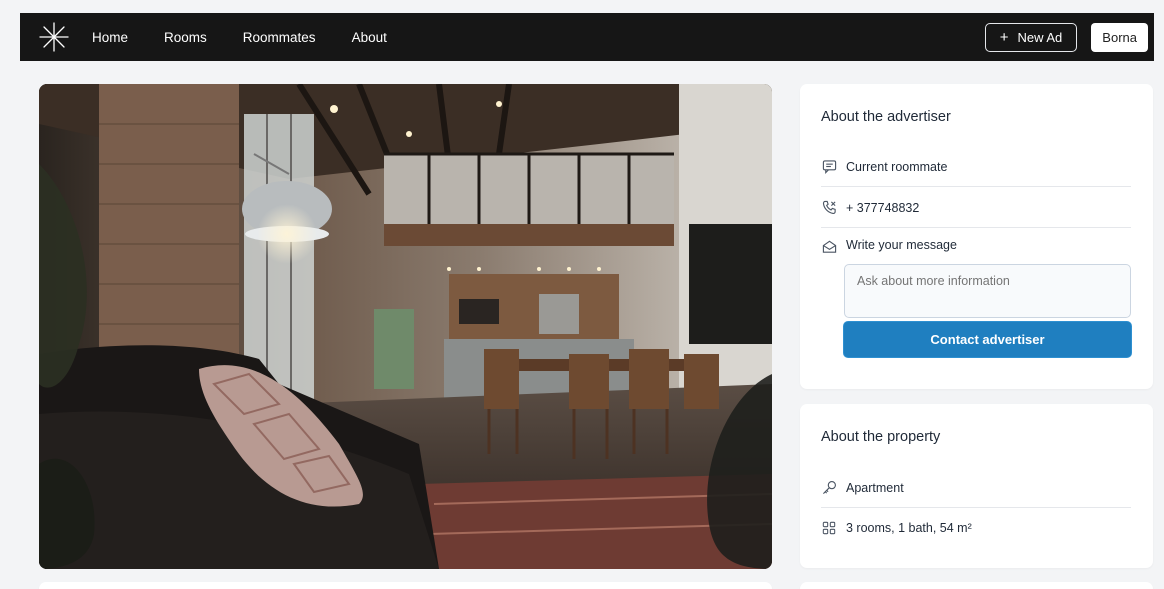  What do you see at coordinates (279, 37) in the screenshot?
I see `nav-link-roommates: Roommates` at bounding box center [279, 37].